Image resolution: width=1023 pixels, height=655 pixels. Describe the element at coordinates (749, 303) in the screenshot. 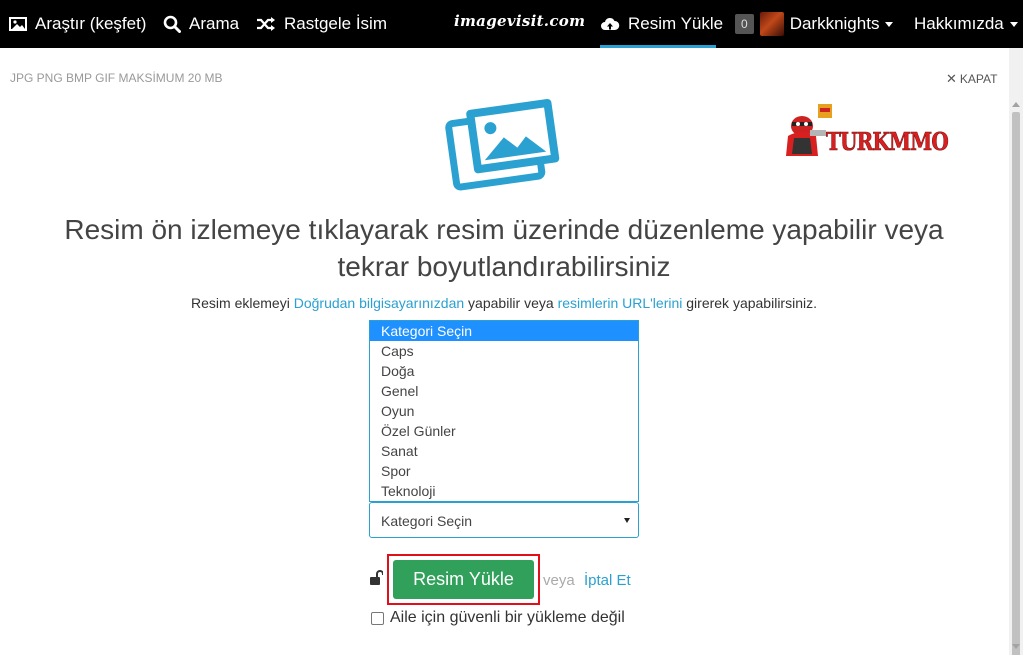

I see `instructions-suffix: girerek yapabilirsiniz.` at that location.